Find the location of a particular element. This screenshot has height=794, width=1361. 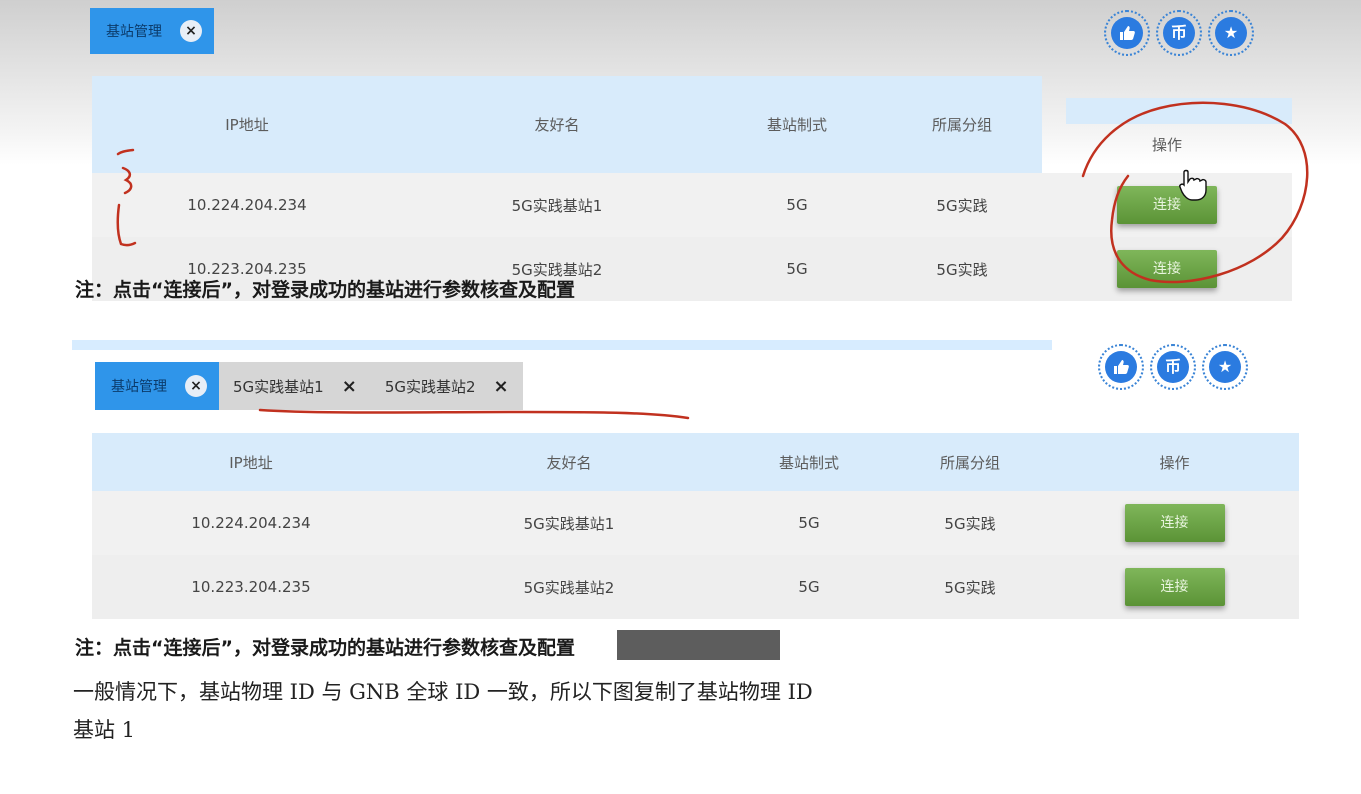

tab-bar: 基站管理 × is located at coordinates (152, 31).